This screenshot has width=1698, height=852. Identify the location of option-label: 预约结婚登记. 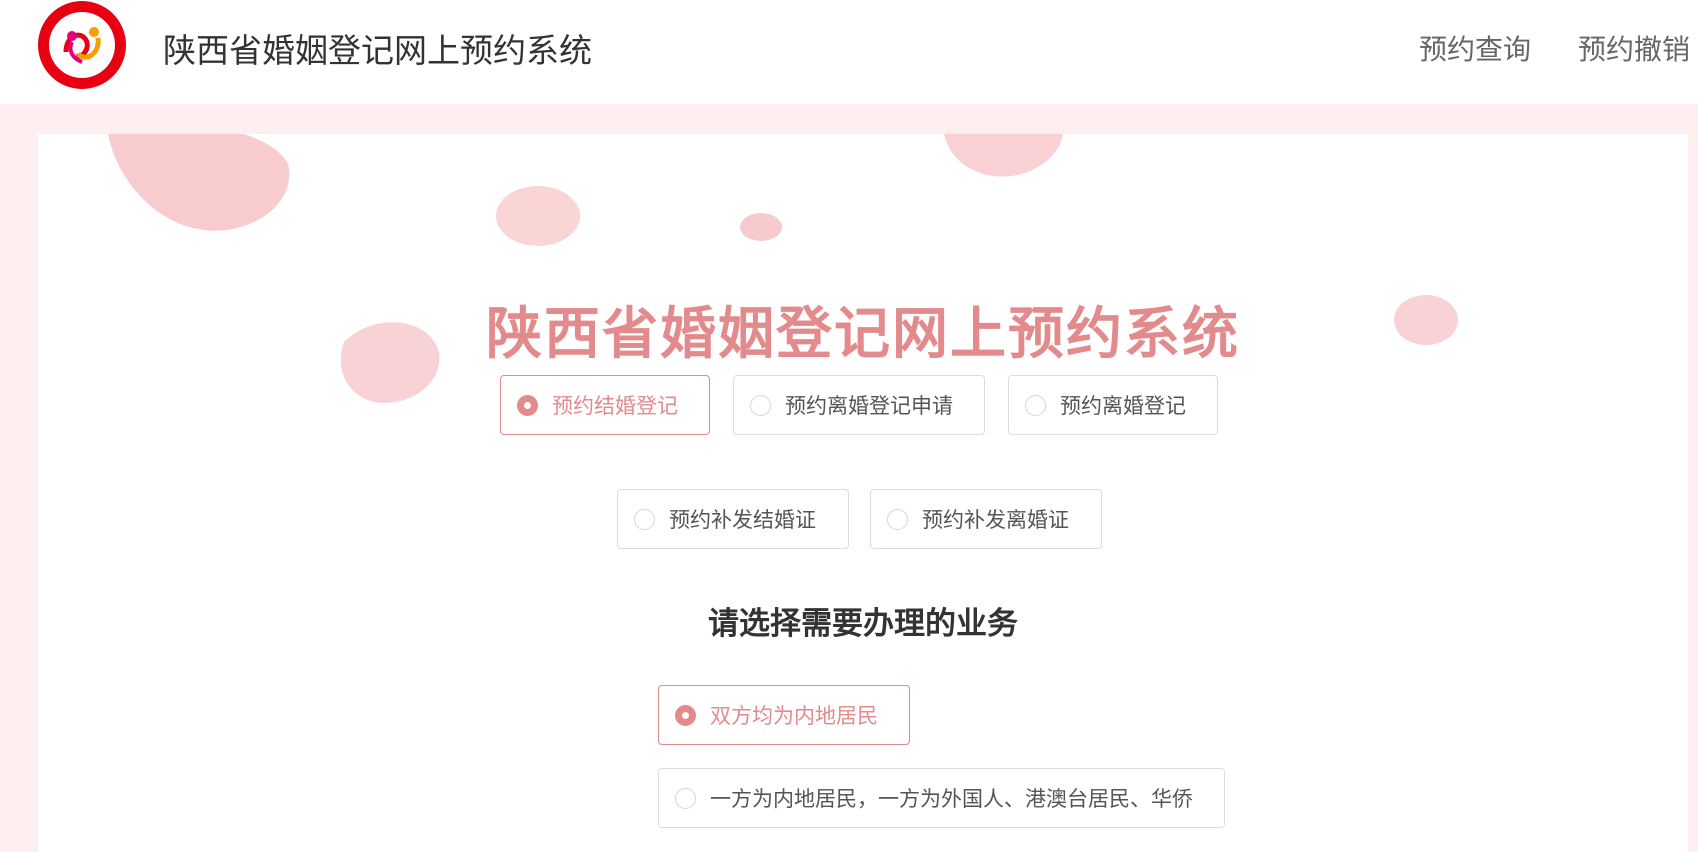
(615, 406).